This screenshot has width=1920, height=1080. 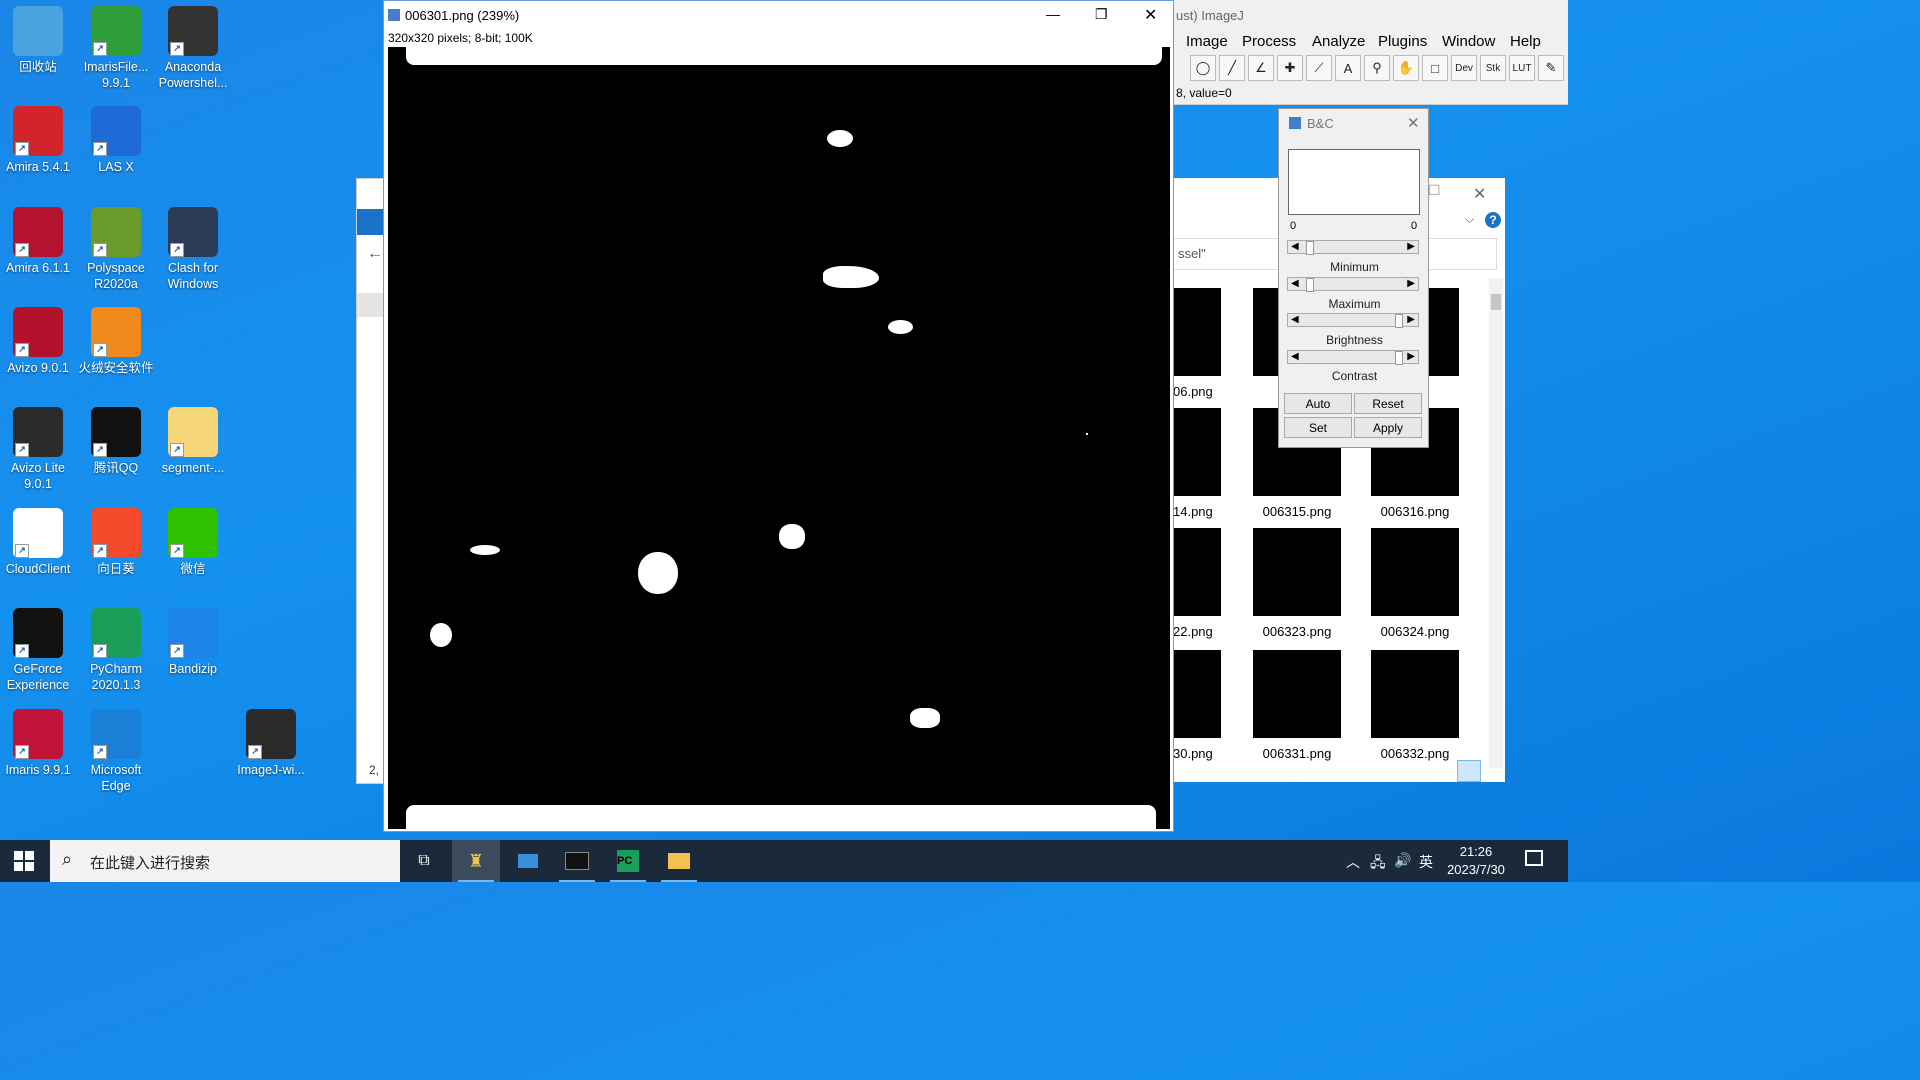 I want to click on task-view-icon: ⧉, so click(x=424, y=861).